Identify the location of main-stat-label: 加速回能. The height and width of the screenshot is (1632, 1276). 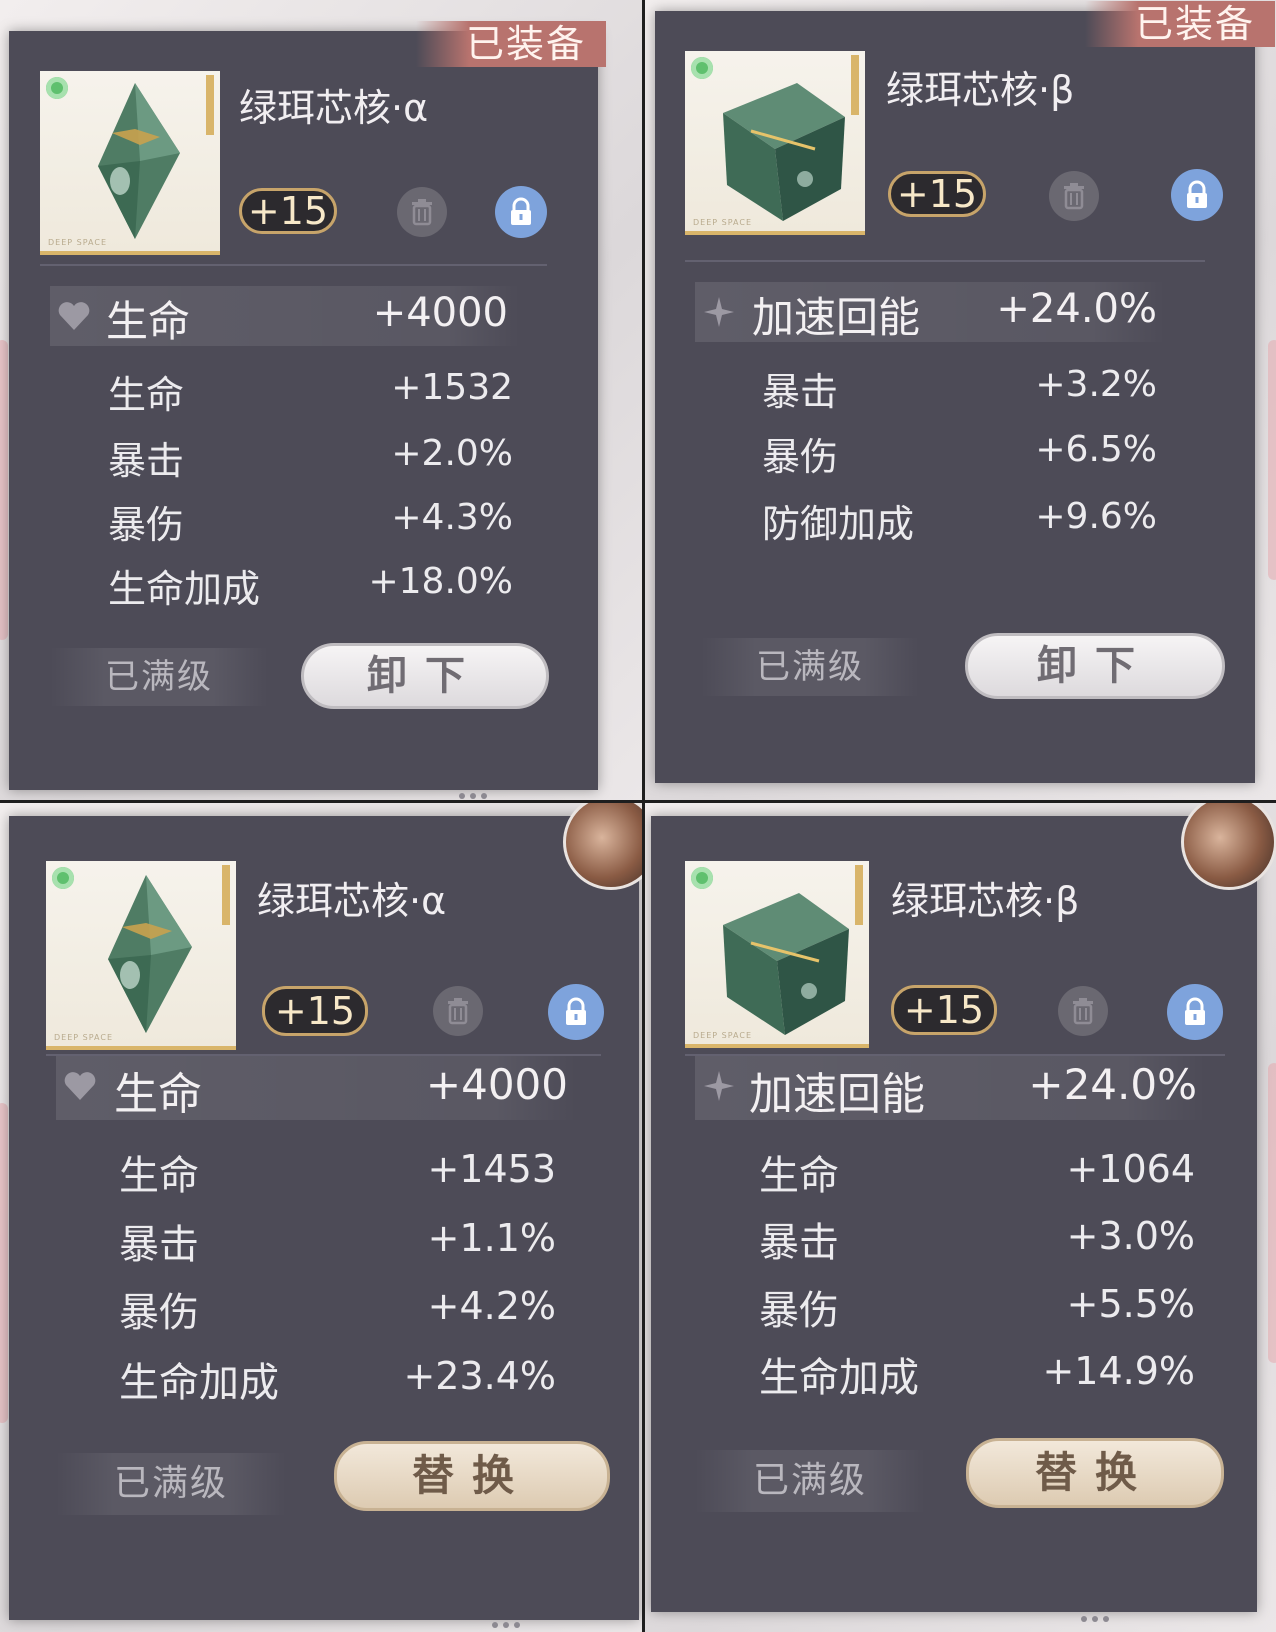
(836, 317).